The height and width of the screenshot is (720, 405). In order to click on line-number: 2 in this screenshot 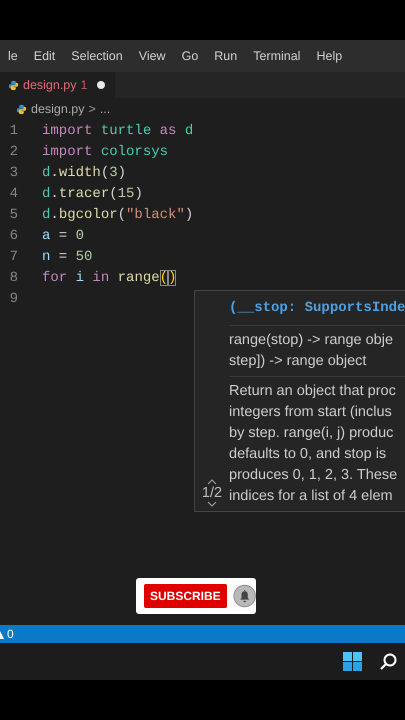, I will do `click(13, 152)`.